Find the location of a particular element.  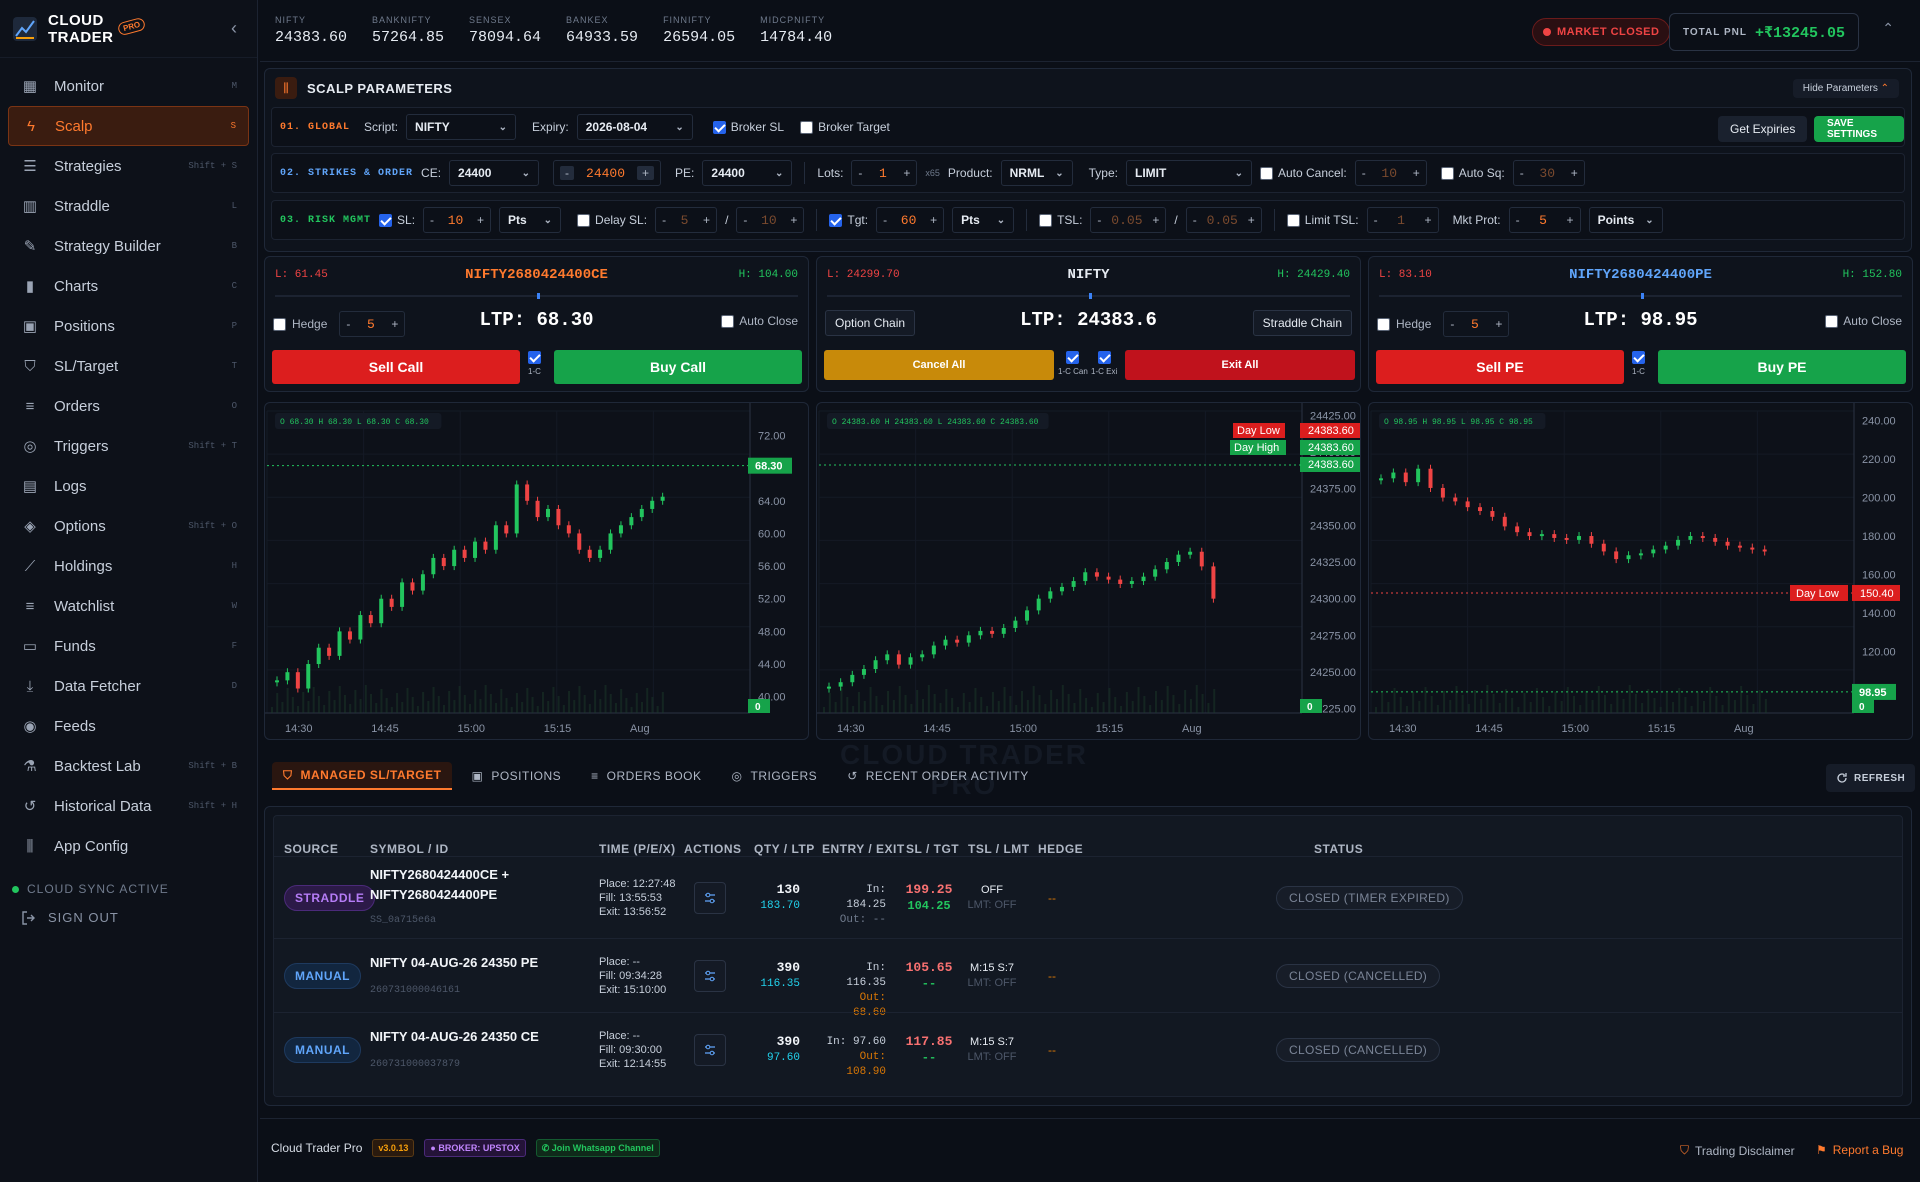

tgt-checkbox: Tgt: is located at coordinates (848, 220).